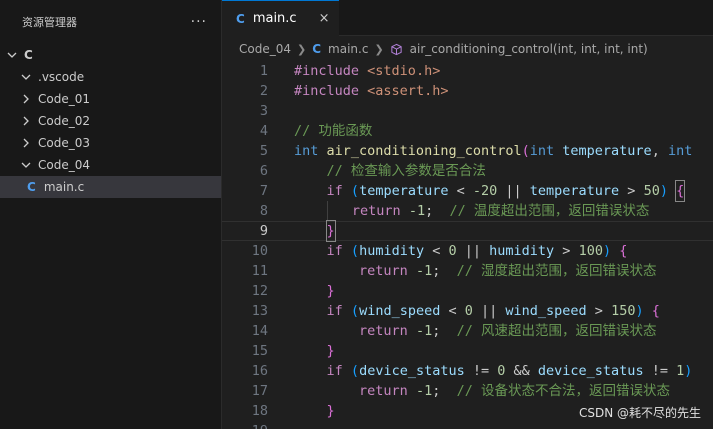  Describe the element at coordinates (110, 55) in the screenshot. I see `tree-root-folder: C` at that location.